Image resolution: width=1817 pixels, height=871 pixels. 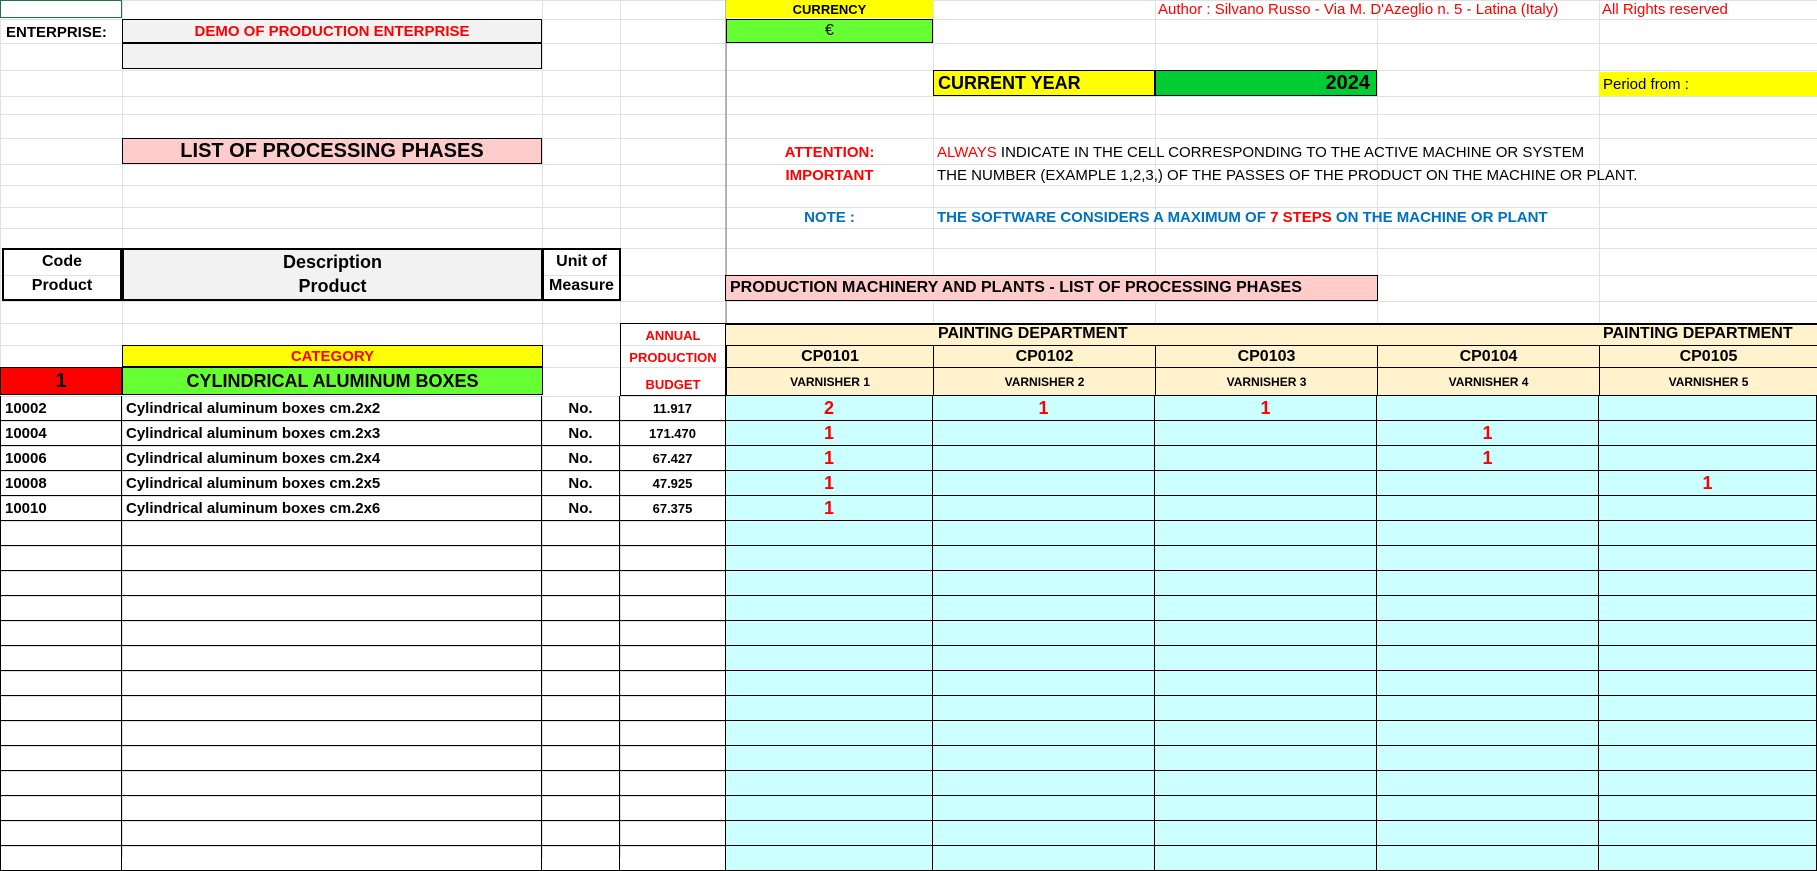 What do you see at coordinates (673, 483) in the screenshot?
I see `product-budget-cell: 47.925` at bounding box center [673, 483].